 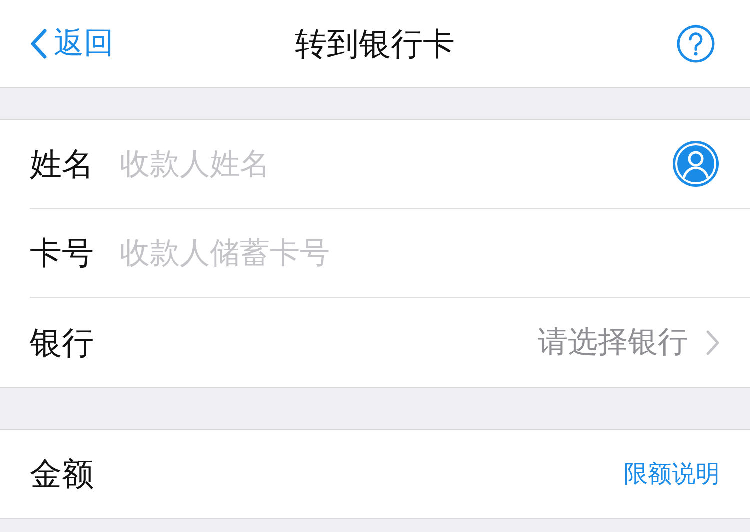 What do you see at coordinates (39, 44) in the screenshot?
I see `chevron-left-icon` at bounding box center [39, 44].